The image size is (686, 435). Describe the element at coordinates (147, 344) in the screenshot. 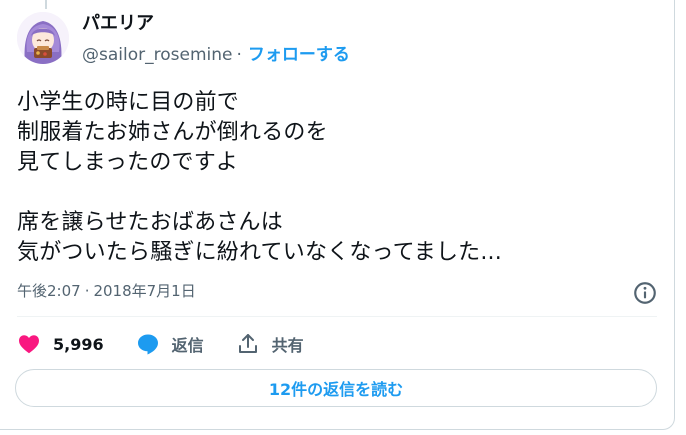

I see `speech-bubble-icon` at that location.